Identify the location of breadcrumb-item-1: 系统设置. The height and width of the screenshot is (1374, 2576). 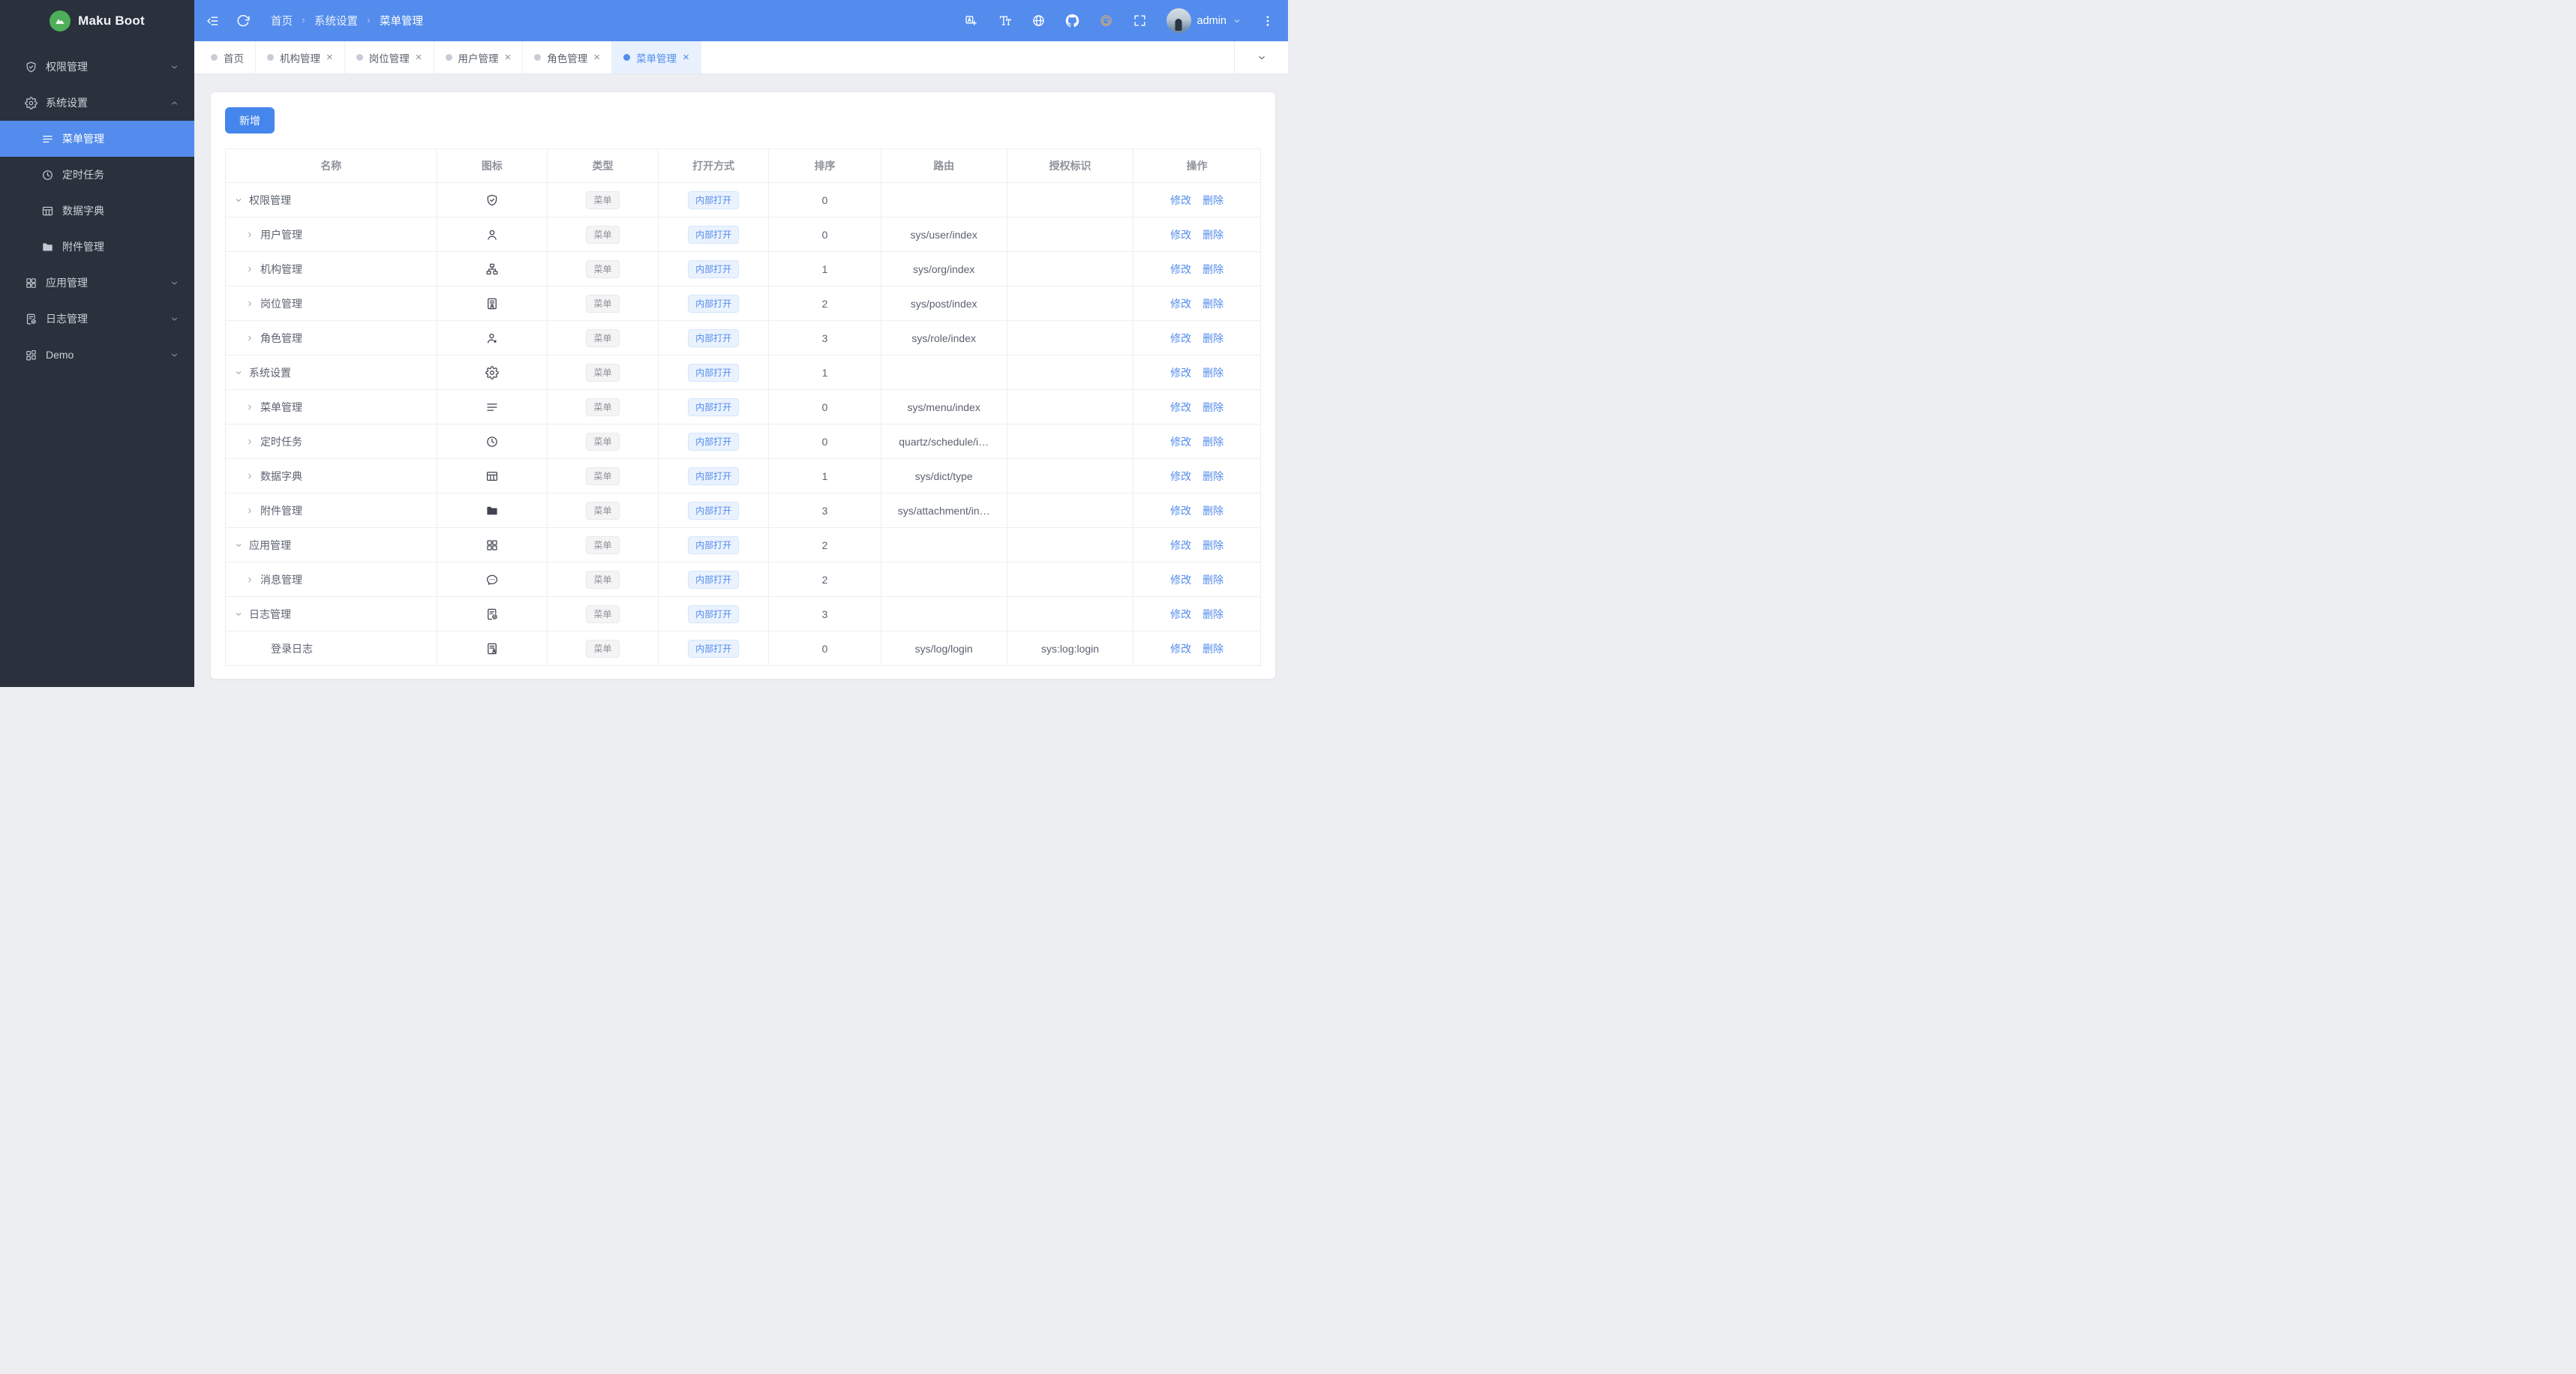
(336, 20).